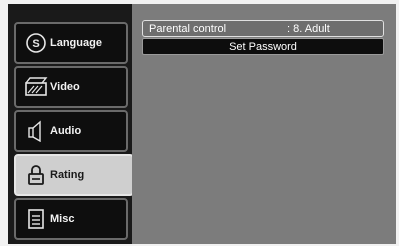 This screenshot has width=399, height=246. I want to click on sidebar-item-audio: Audio, so click(71, 131).